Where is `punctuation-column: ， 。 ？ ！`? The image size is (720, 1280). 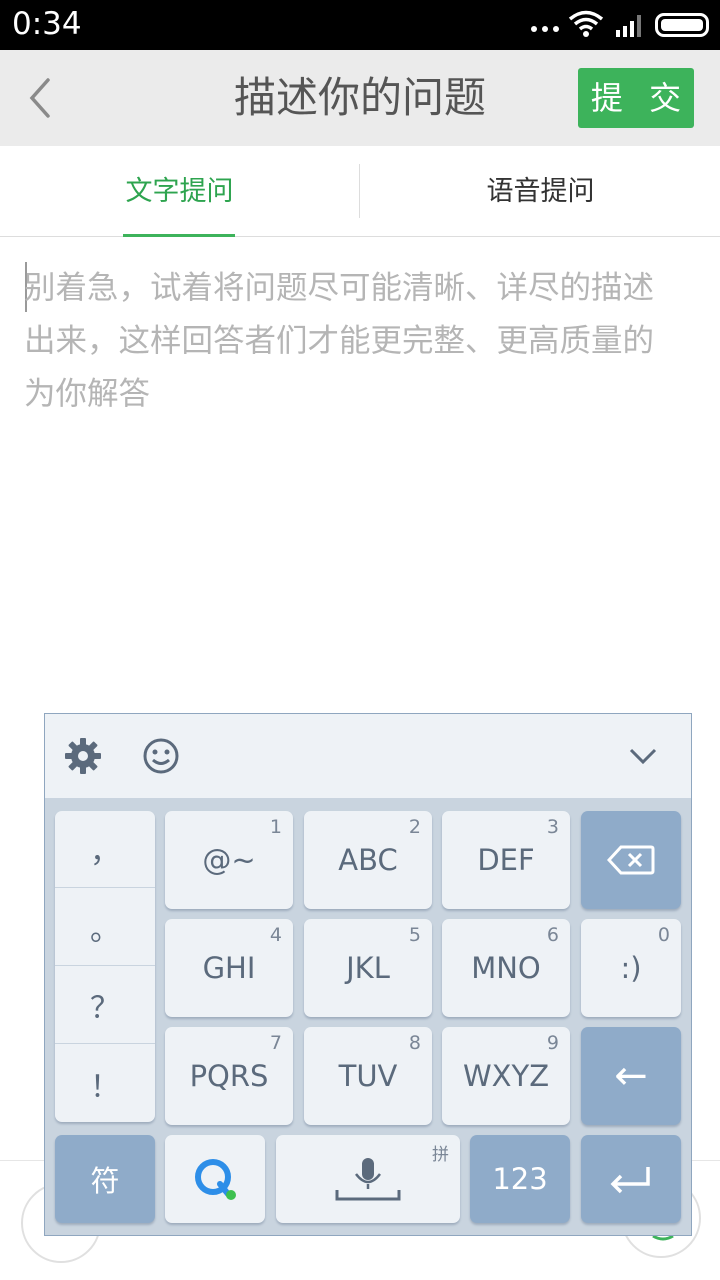 punctuation-column: ， 。 ？ ！ is located at coordinates (105, 966).